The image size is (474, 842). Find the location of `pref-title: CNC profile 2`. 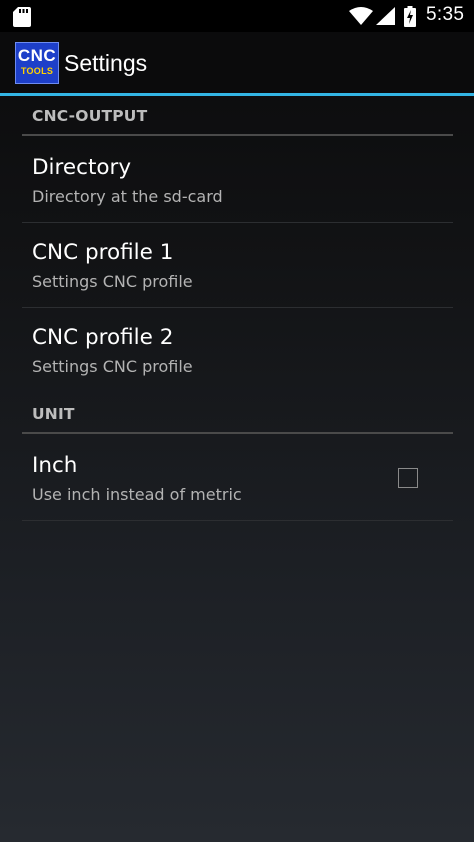

pref-title: CNC profile 2 is located at coordinates (103, 337).